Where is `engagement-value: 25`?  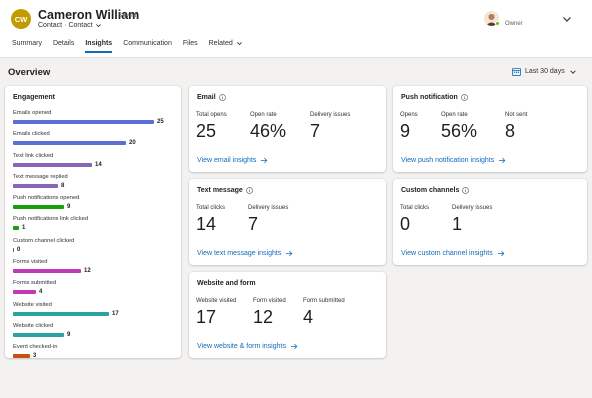 engagement-value: 25 is located at coordinates (160, 122).